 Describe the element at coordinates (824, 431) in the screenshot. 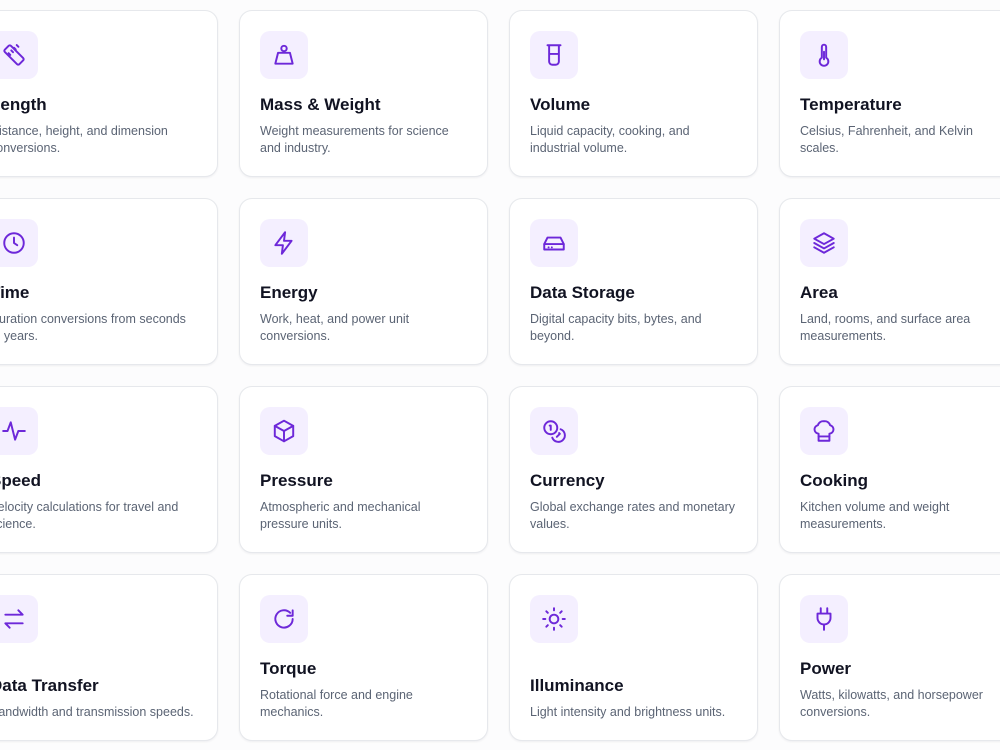

I see `chef-hat-icon` at that location.